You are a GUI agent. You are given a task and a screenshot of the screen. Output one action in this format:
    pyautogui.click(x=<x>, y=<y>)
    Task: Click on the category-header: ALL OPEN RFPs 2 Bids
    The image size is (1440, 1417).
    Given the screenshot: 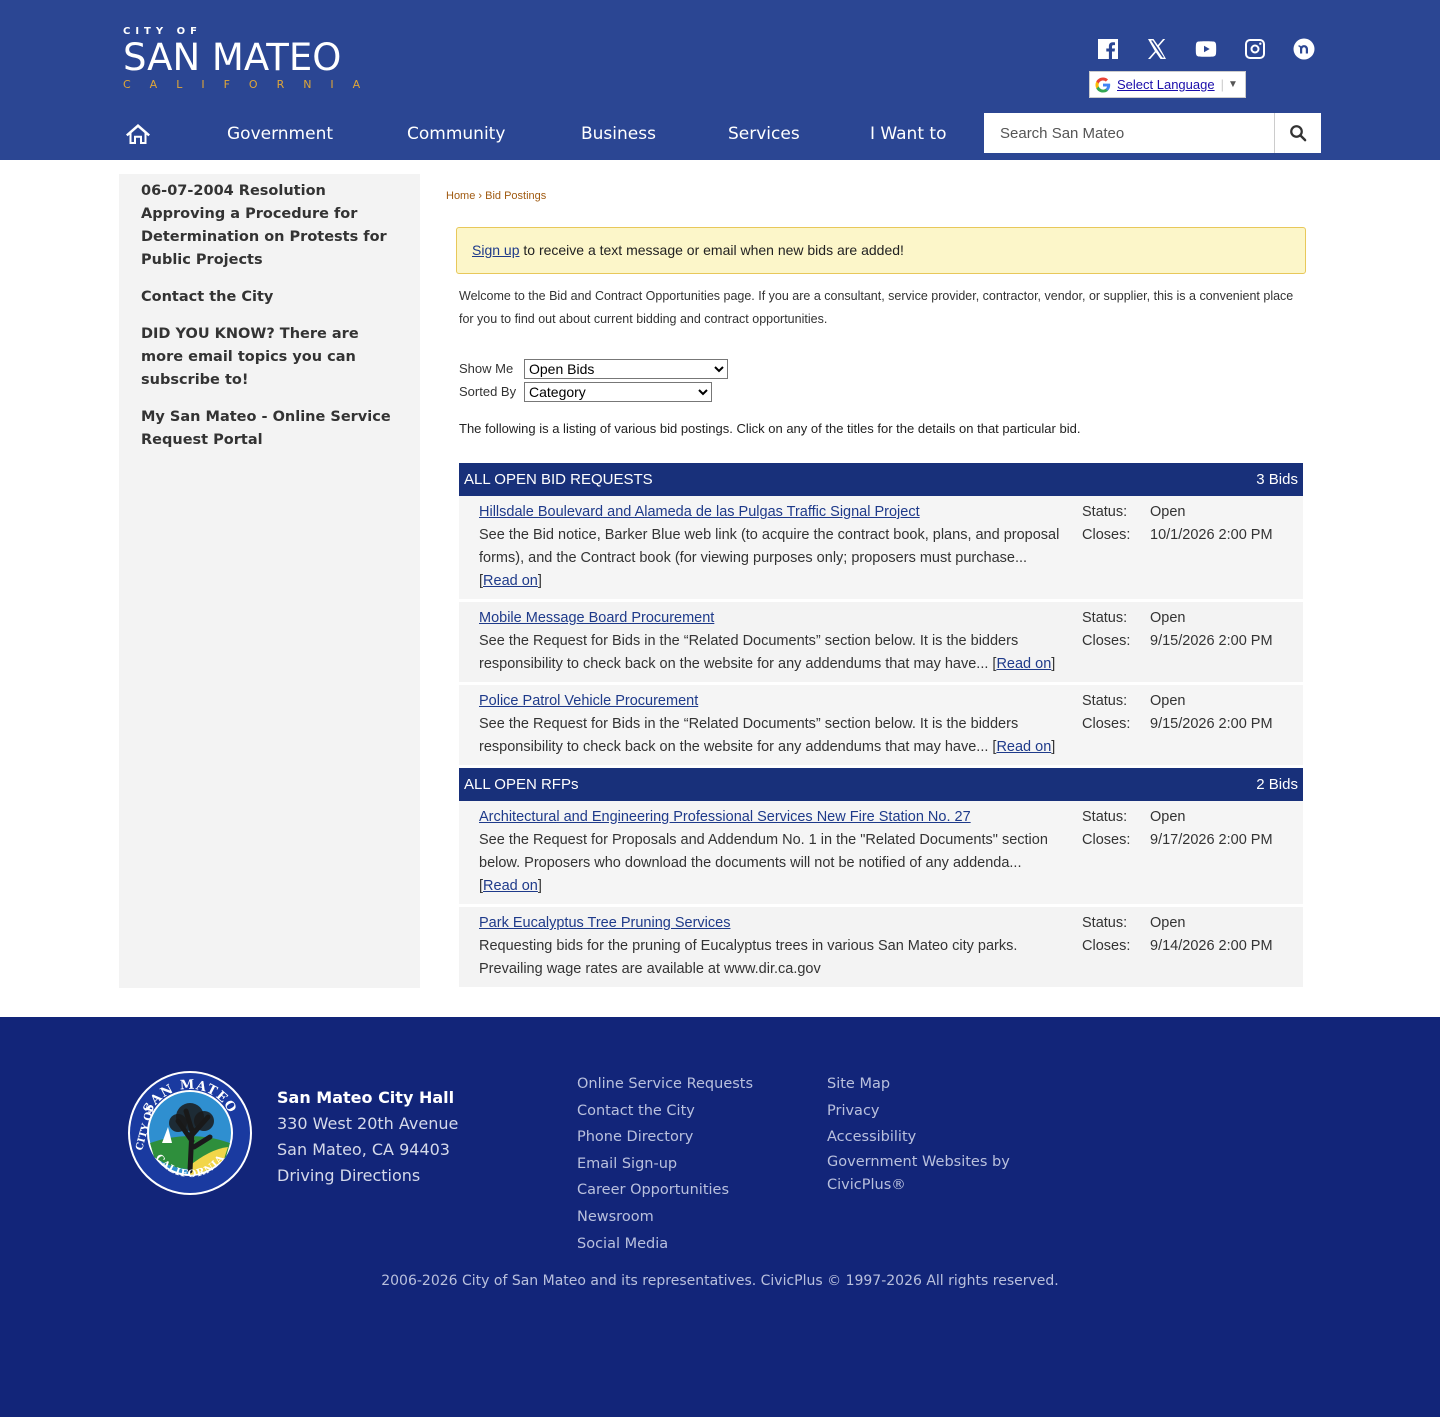 What is the action you would take?
    pyautogui.click(x=881, y=784)
    